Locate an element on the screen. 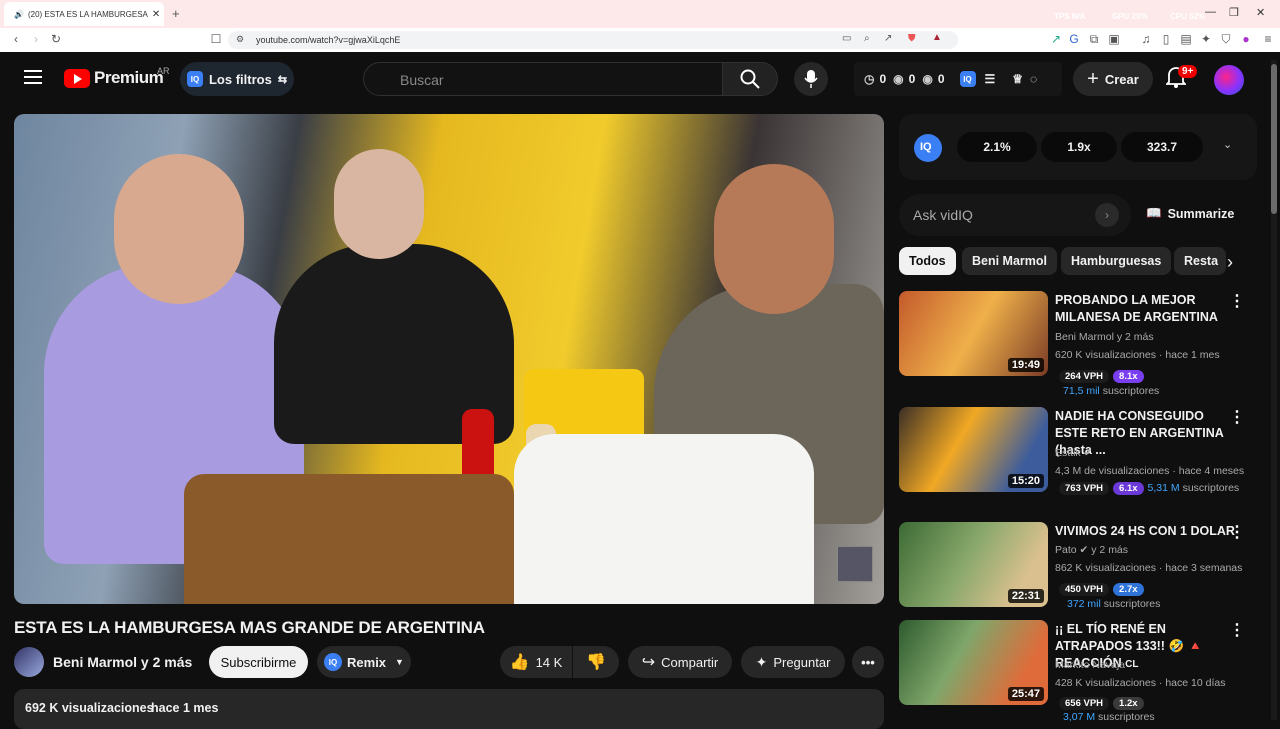  brave-shield-icon: ⛊ is located at coordinates (912, 38).